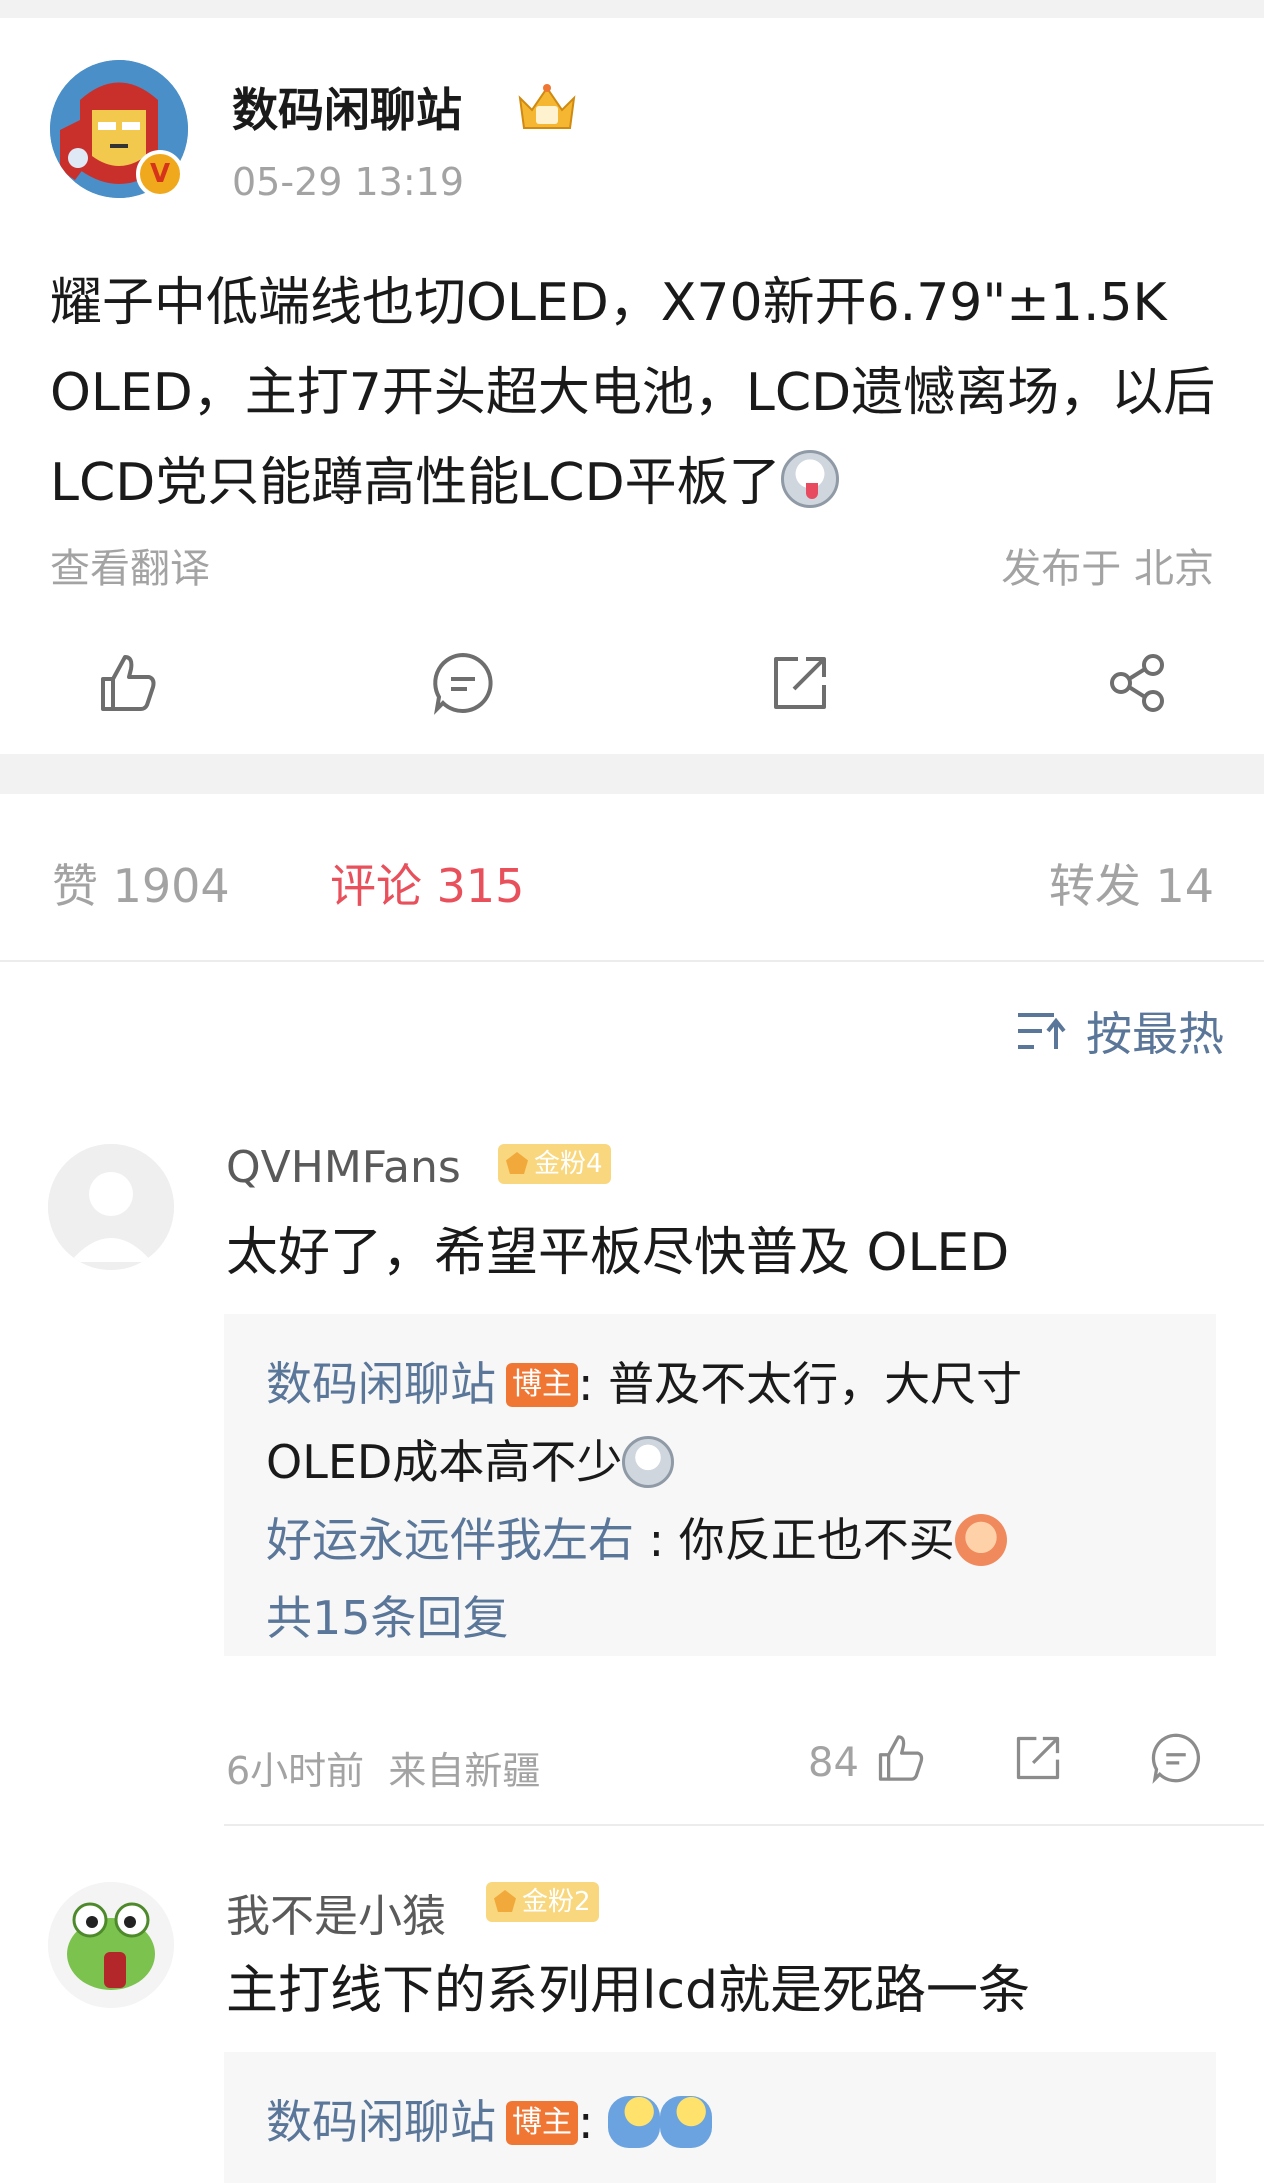 The width and height of the screenshot is (1264, 2183). Describe the element at coordinates (1038, 1760) in the screenshot. I see `comment-repost-icon` at that location.